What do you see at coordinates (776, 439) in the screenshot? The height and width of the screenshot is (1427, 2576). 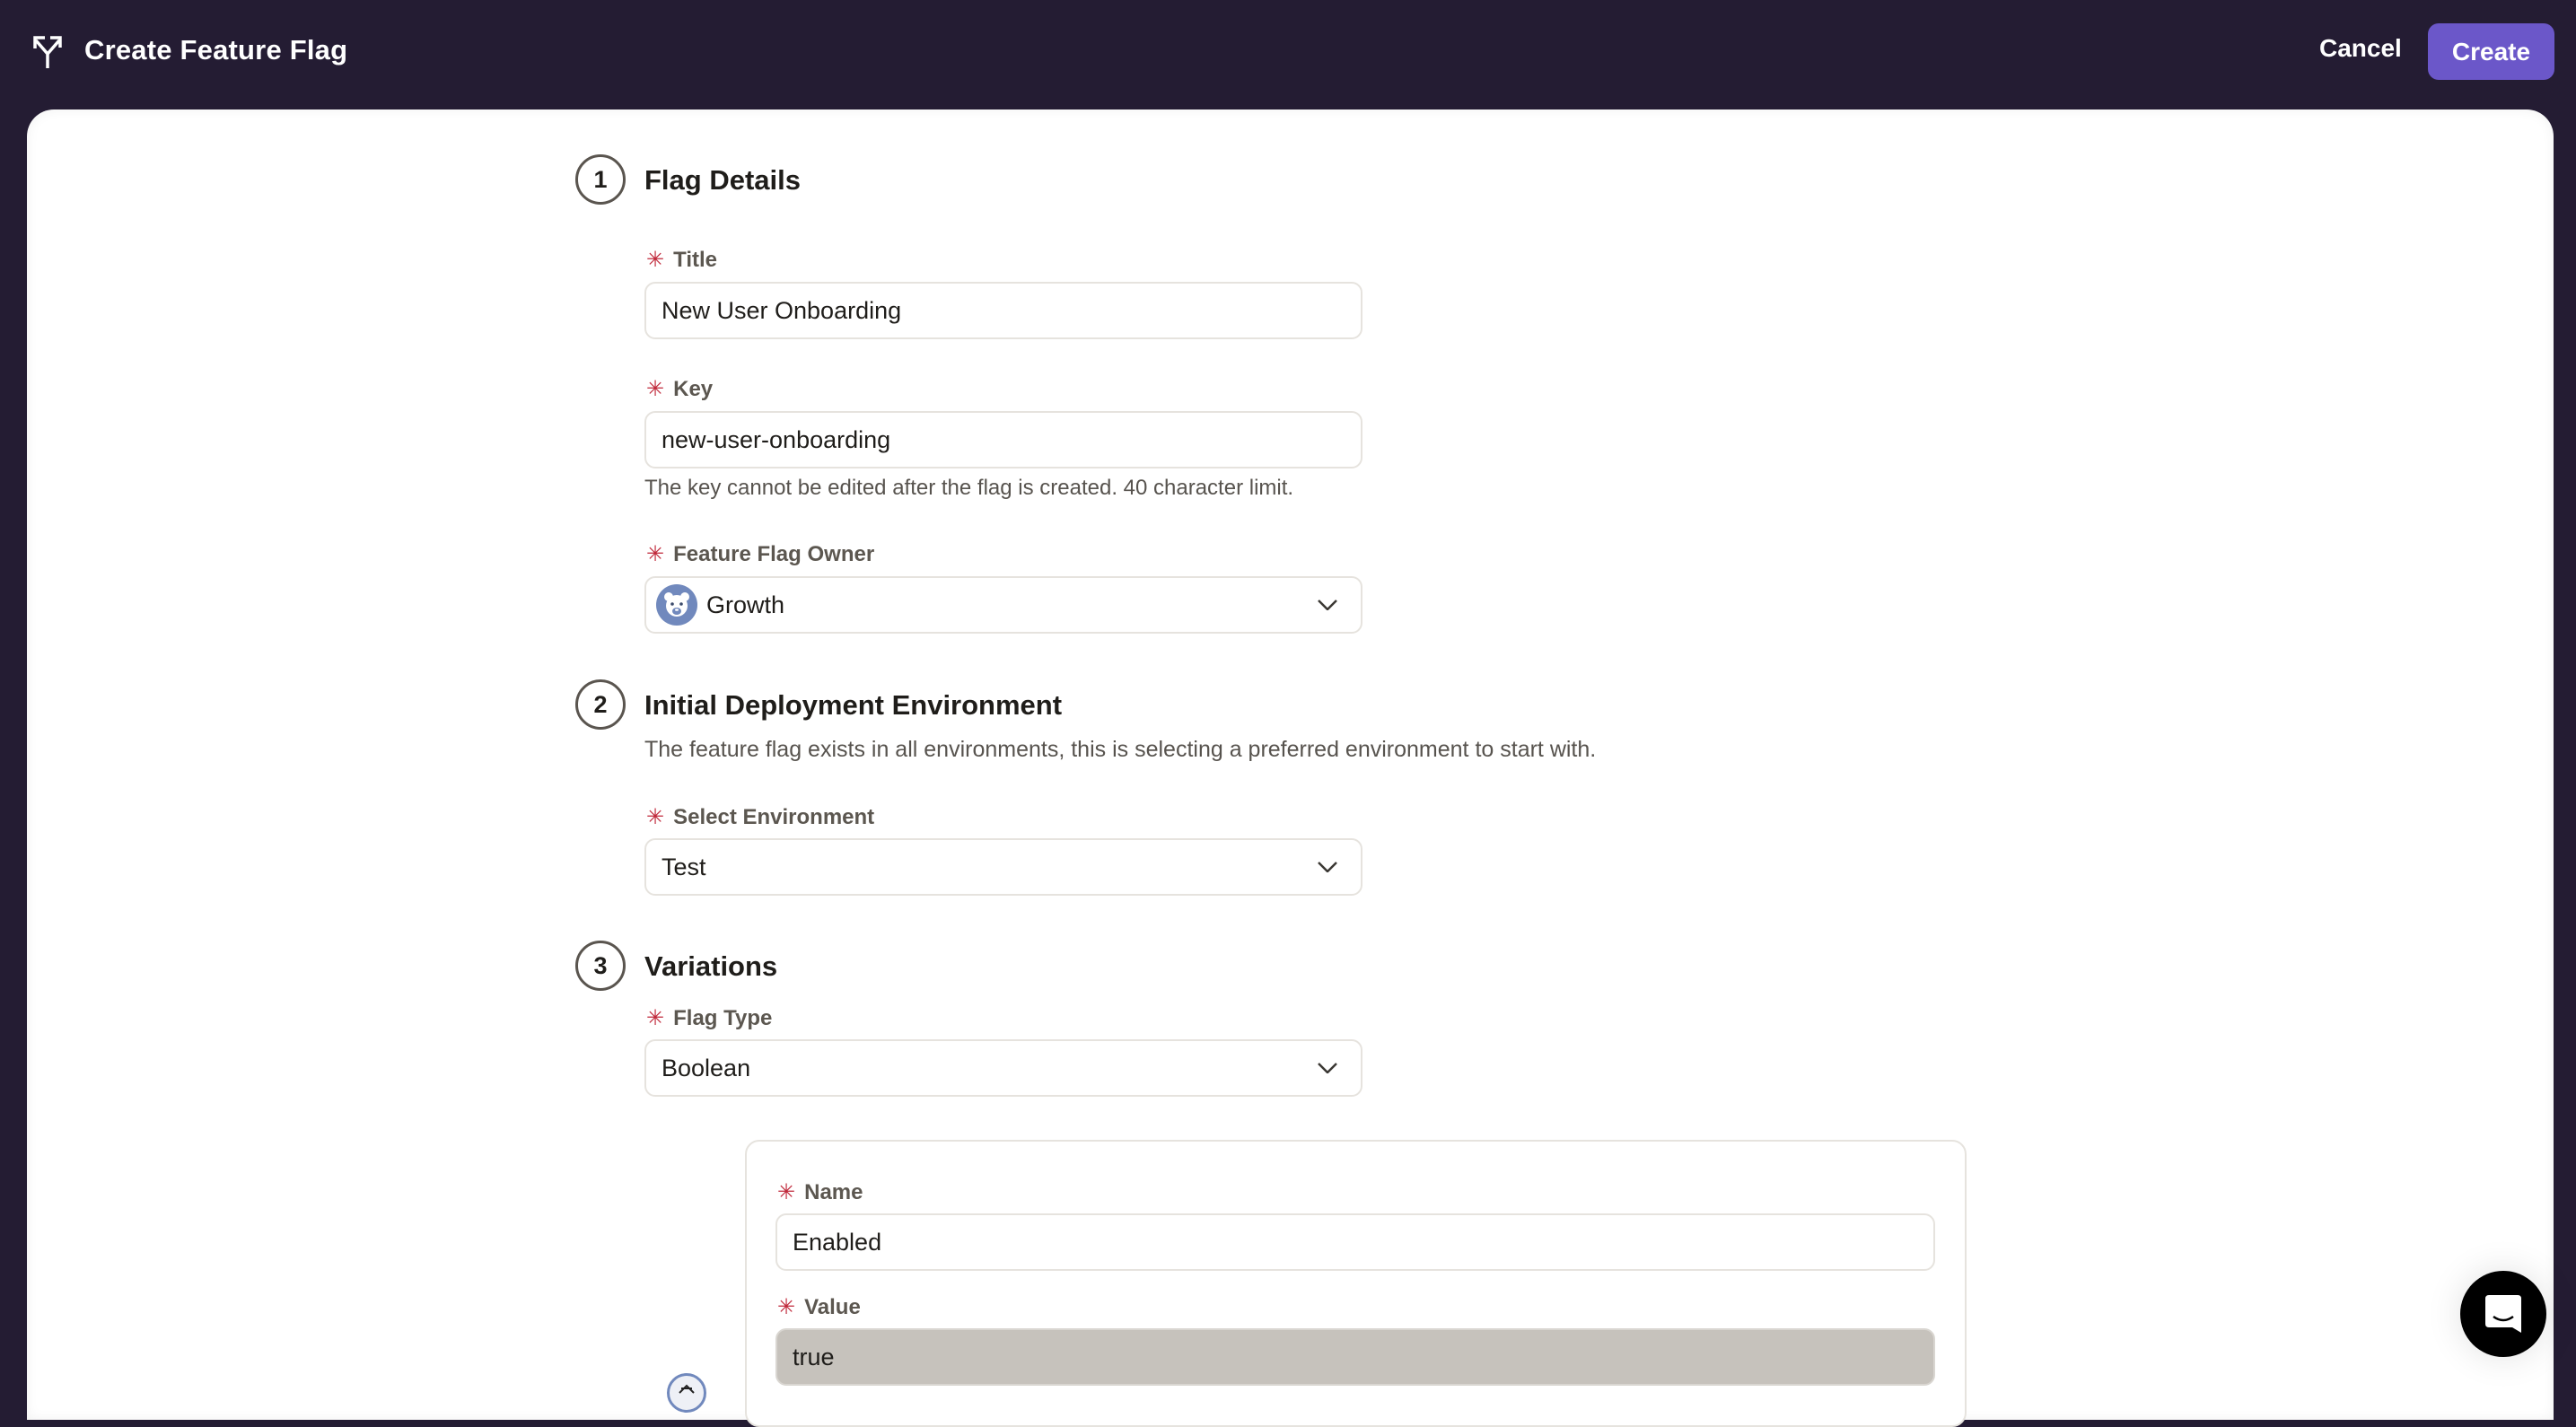 I see `key-input-value: new-user-onboarding` at bounding box center [776, 439].